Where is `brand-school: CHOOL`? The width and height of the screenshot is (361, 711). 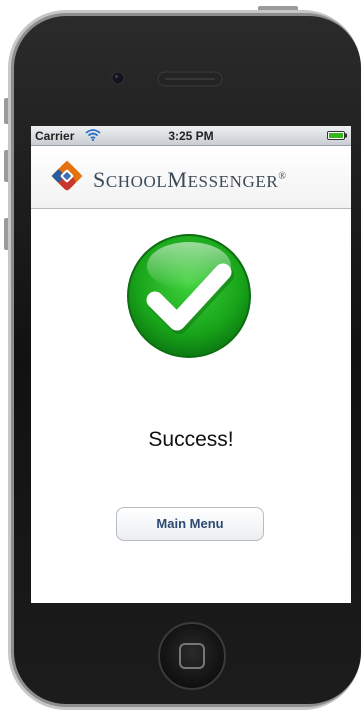
brand-school: CHOOL is located at coordinates (136, 181).